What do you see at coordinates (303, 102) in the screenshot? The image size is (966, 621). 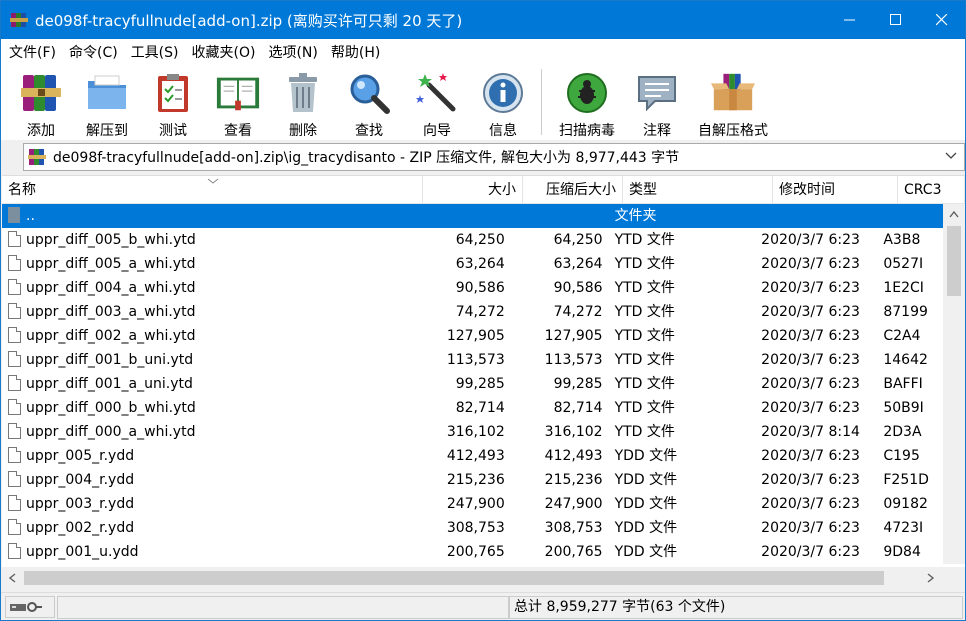 I see `delete-button: 删除` at bounding box center [303, 102].